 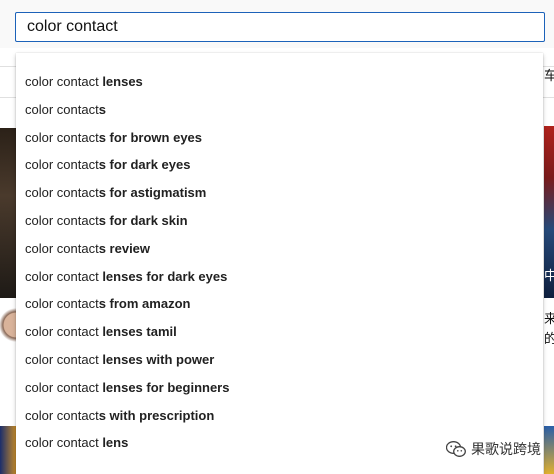 I want to click on suggestion-item: color contacts from amazon, so click(x=279, y=304).